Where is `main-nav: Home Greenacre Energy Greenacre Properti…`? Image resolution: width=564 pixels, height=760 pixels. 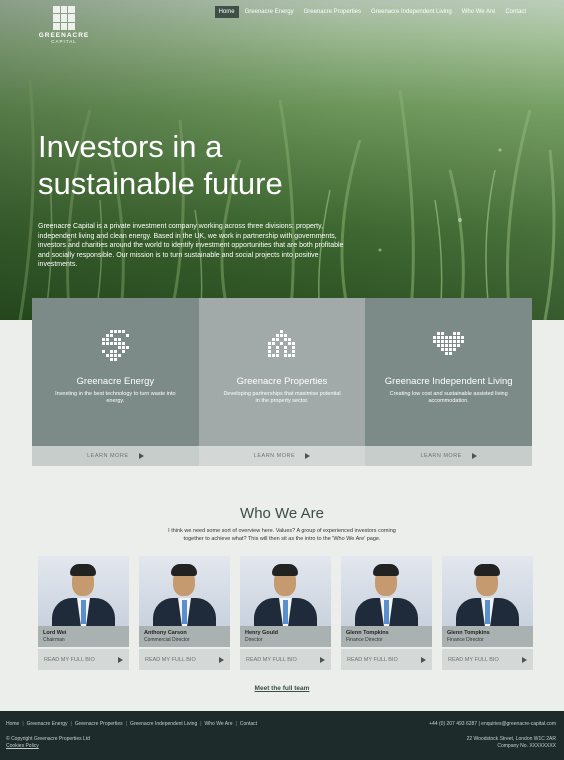 main-nav: Home Greenacre Energy Greenacre Properti… is located at coordinates (372, 12).